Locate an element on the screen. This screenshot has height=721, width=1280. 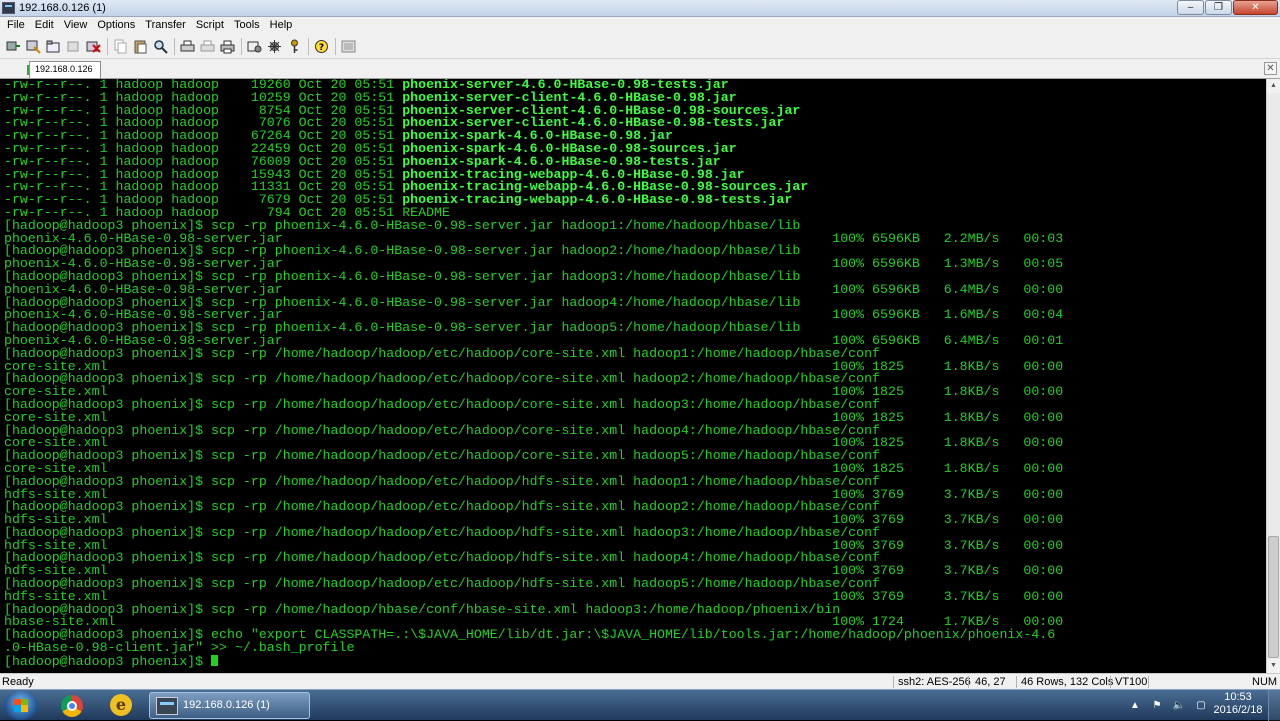
session-options-icon is located at coordinates (254, 46).